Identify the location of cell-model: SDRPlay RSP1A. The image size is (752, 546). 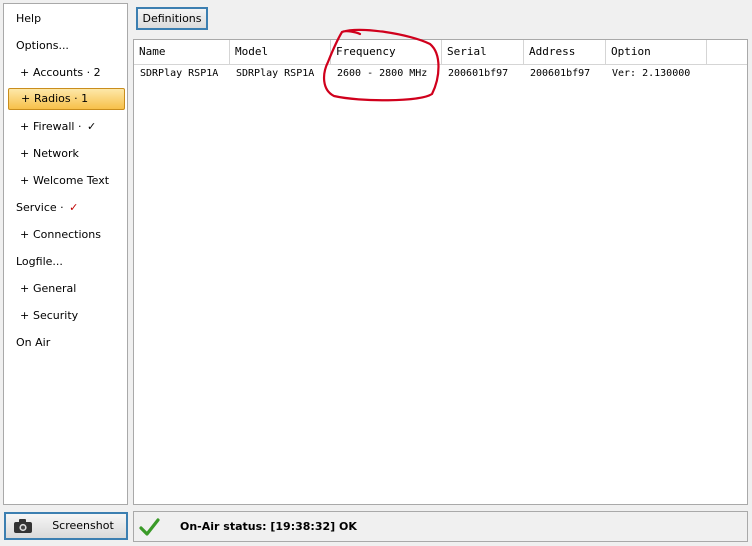
(275, 73).